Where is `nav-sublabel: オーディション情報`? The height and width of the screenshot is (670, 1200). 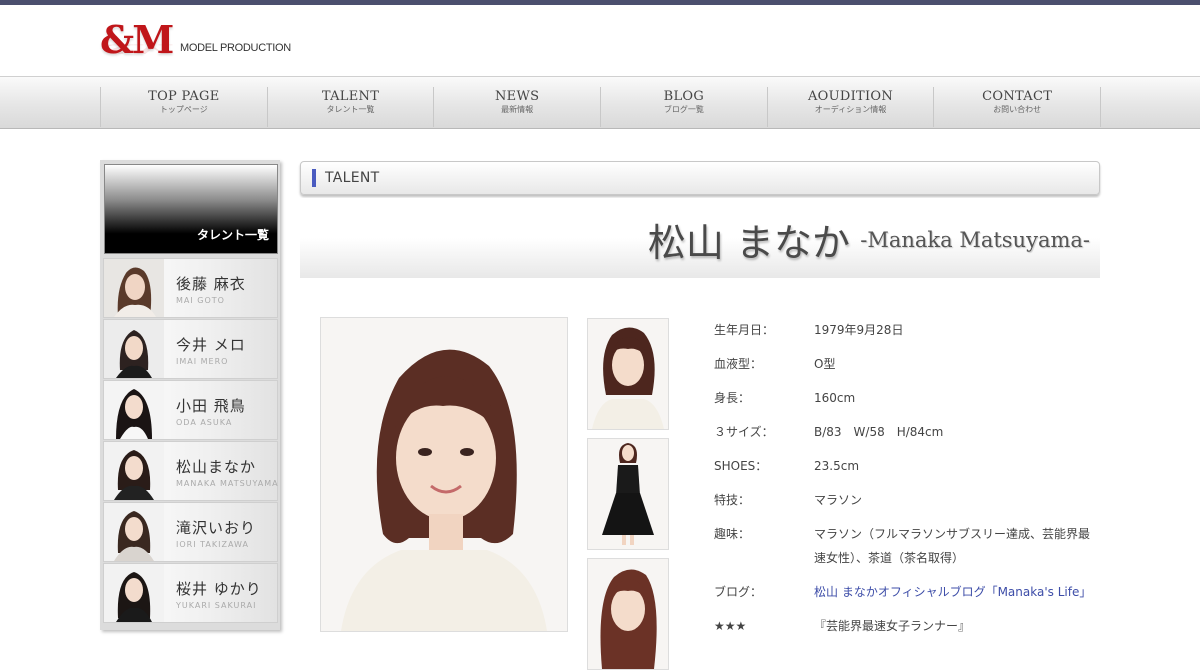 nav-sublabel: オーディション情報 is located at coordinates (850, 109).